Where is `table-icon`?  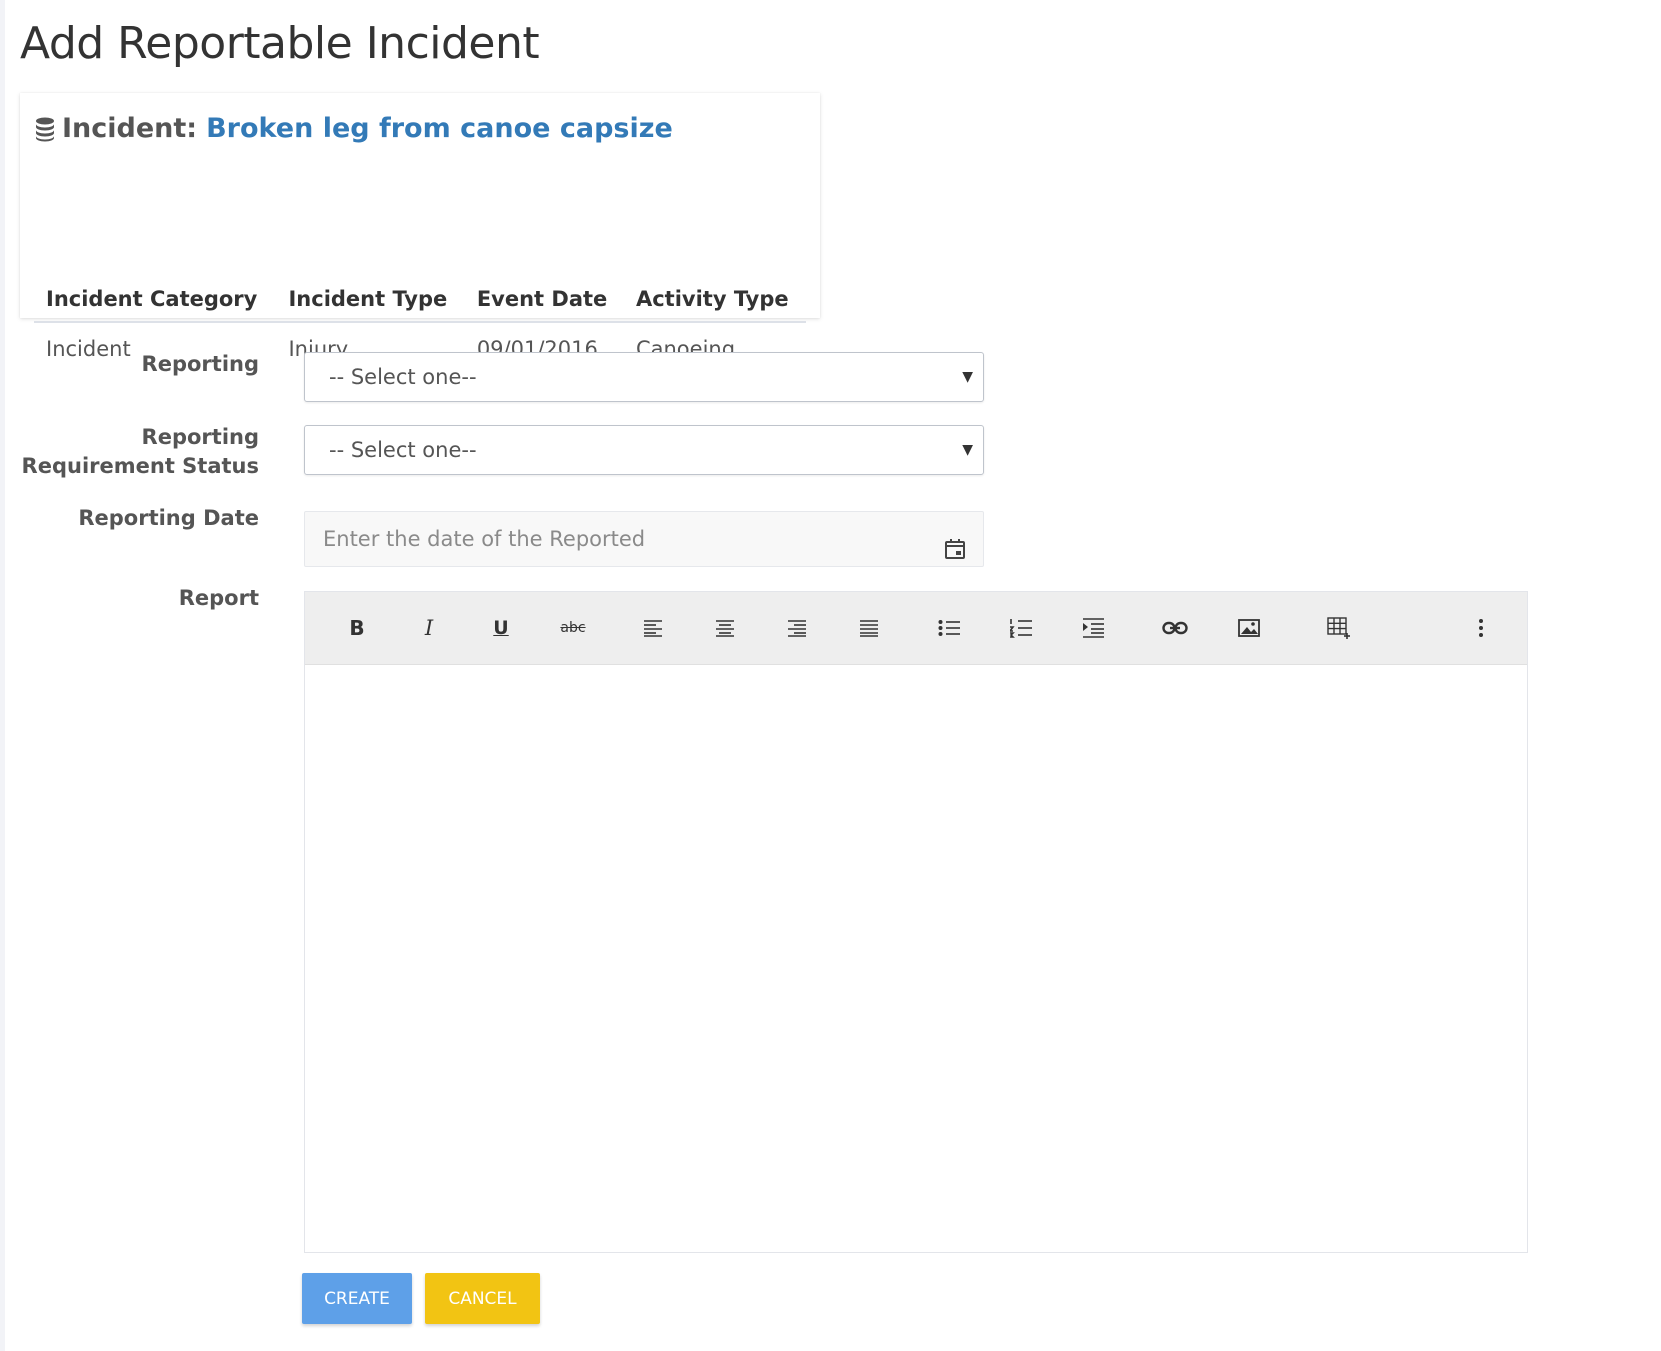 table-icon is located at coordinates (1338, 628).